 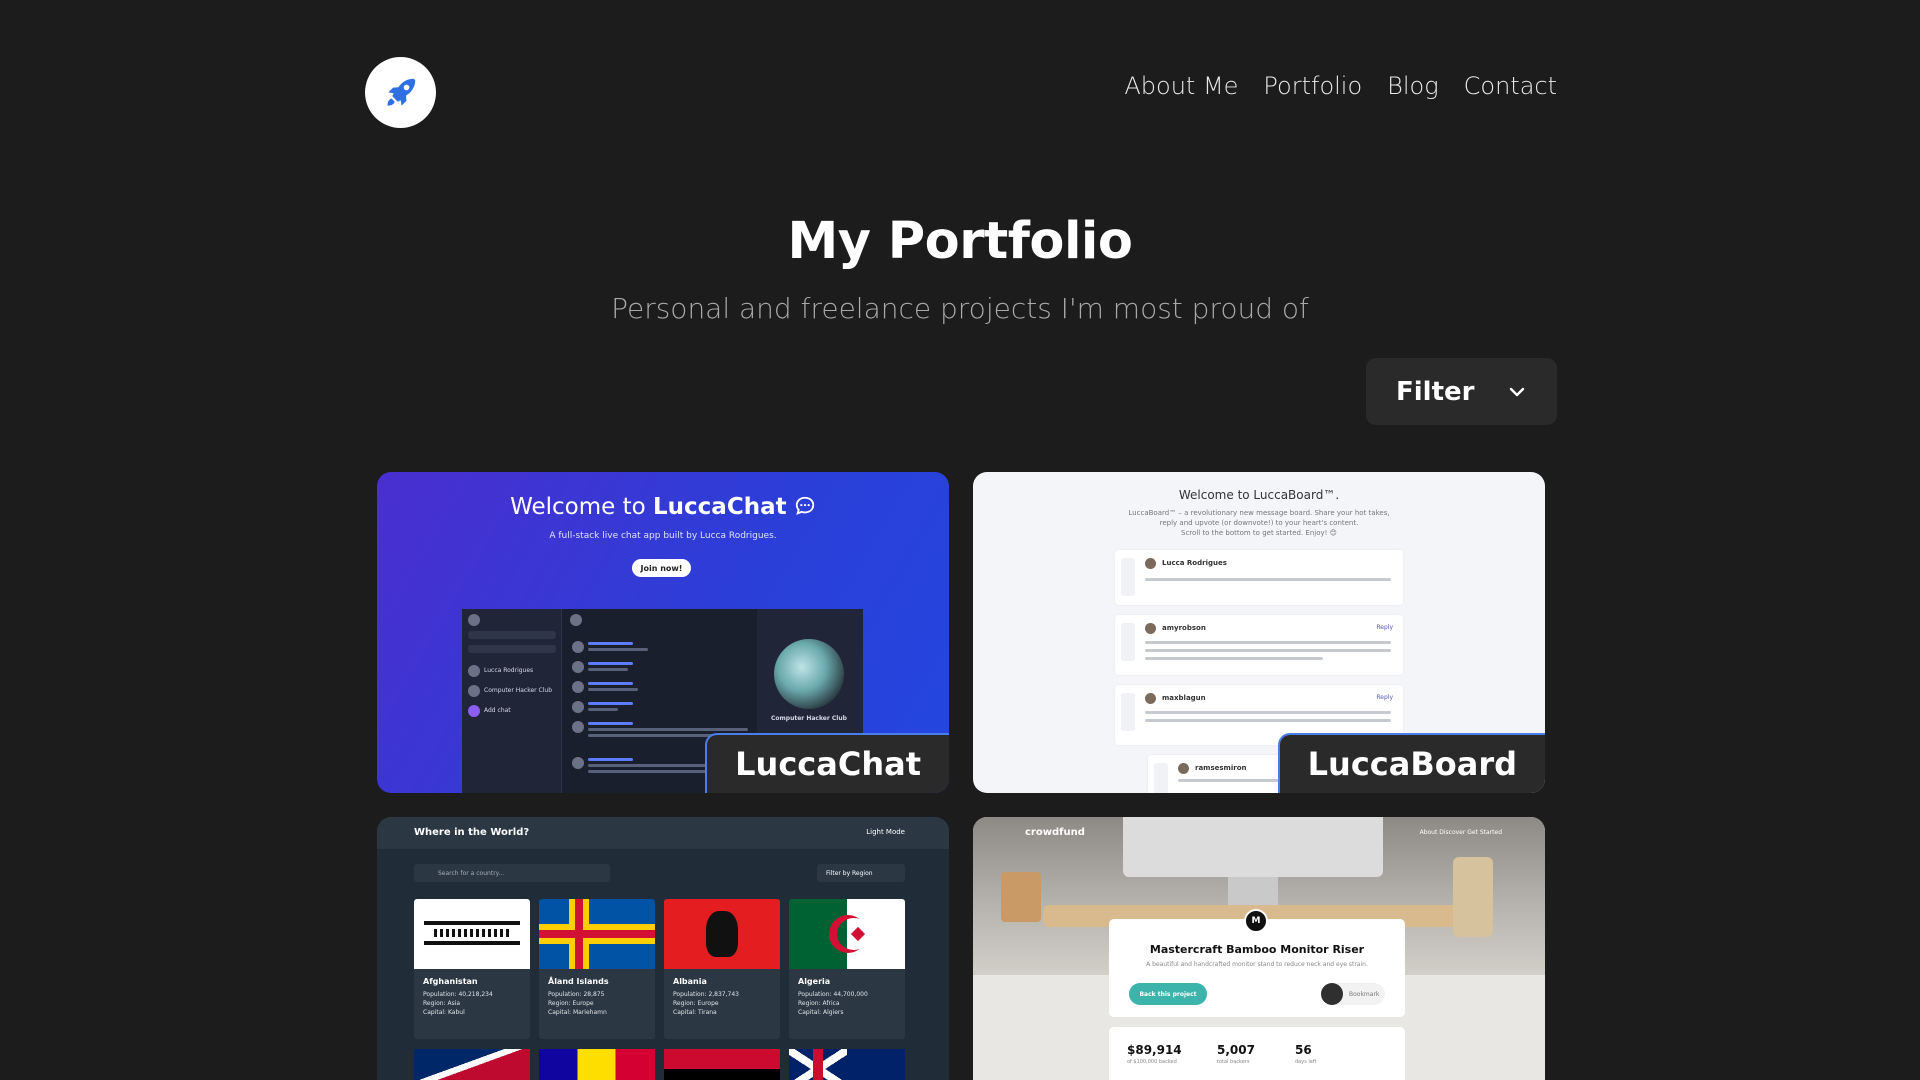 I want to click on country-population: Population: 44,700,000, so click(x=833, y=994).